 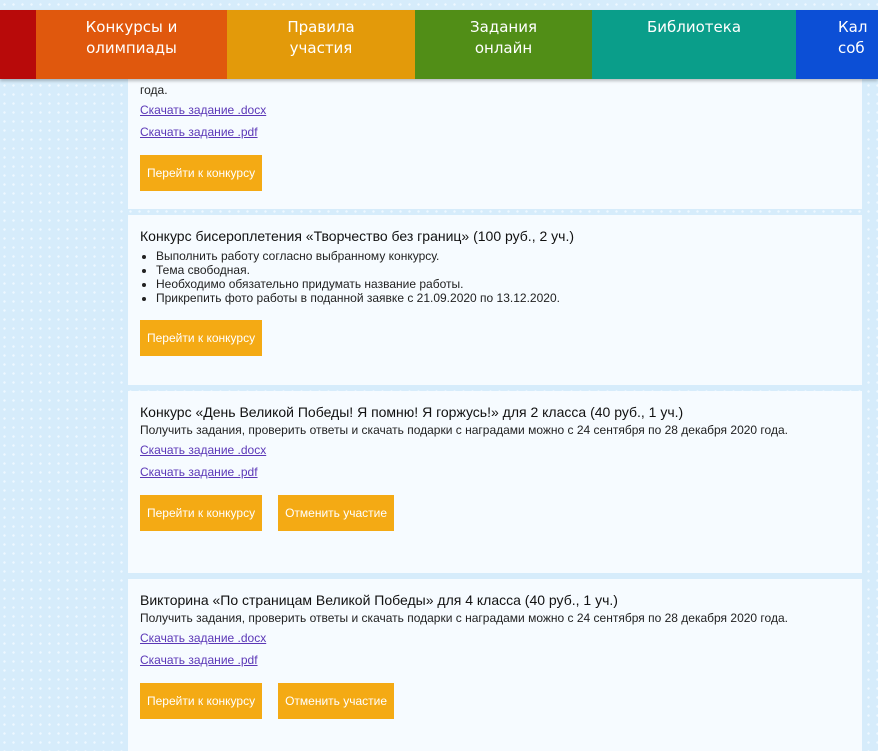 What do you see at coordinates (154, 90) in the screenshot?
I see `card-description: года.` at bounding box center [154, 90].